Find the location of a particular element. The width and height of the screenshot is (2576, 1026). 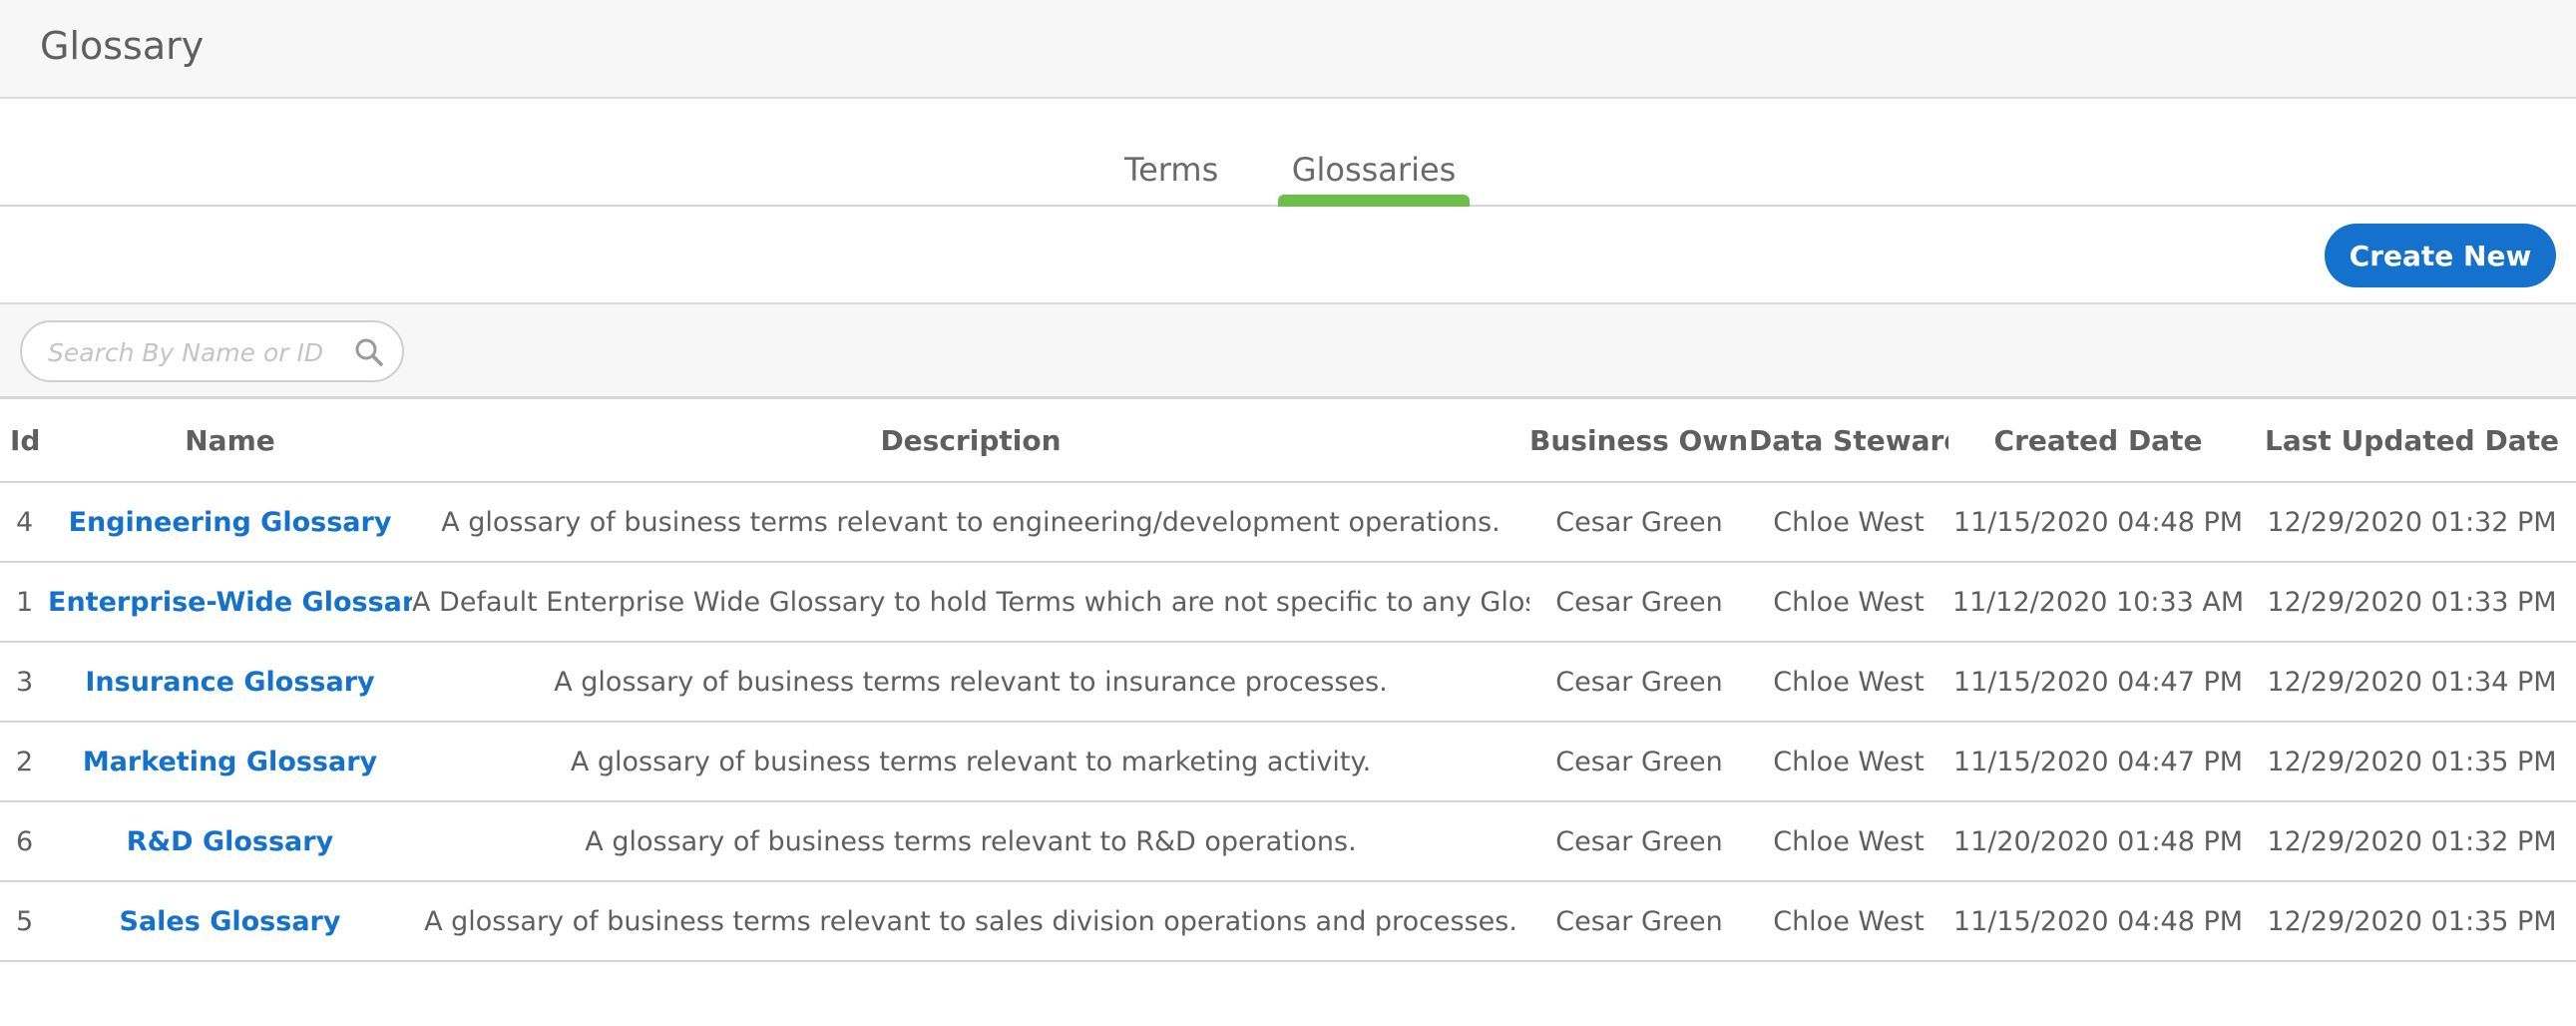

search-box is located at coordinates (212, 351).